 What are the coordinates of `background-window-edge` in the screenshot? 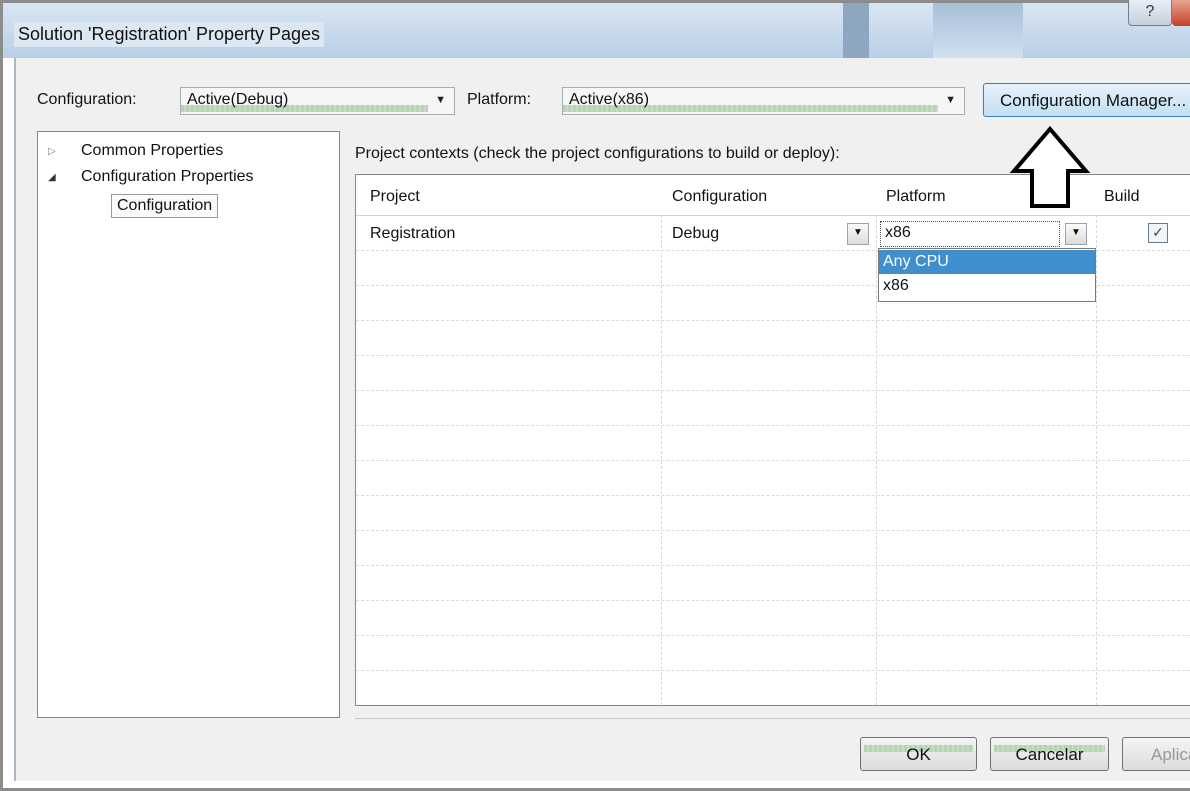 It's located at (856, 30).